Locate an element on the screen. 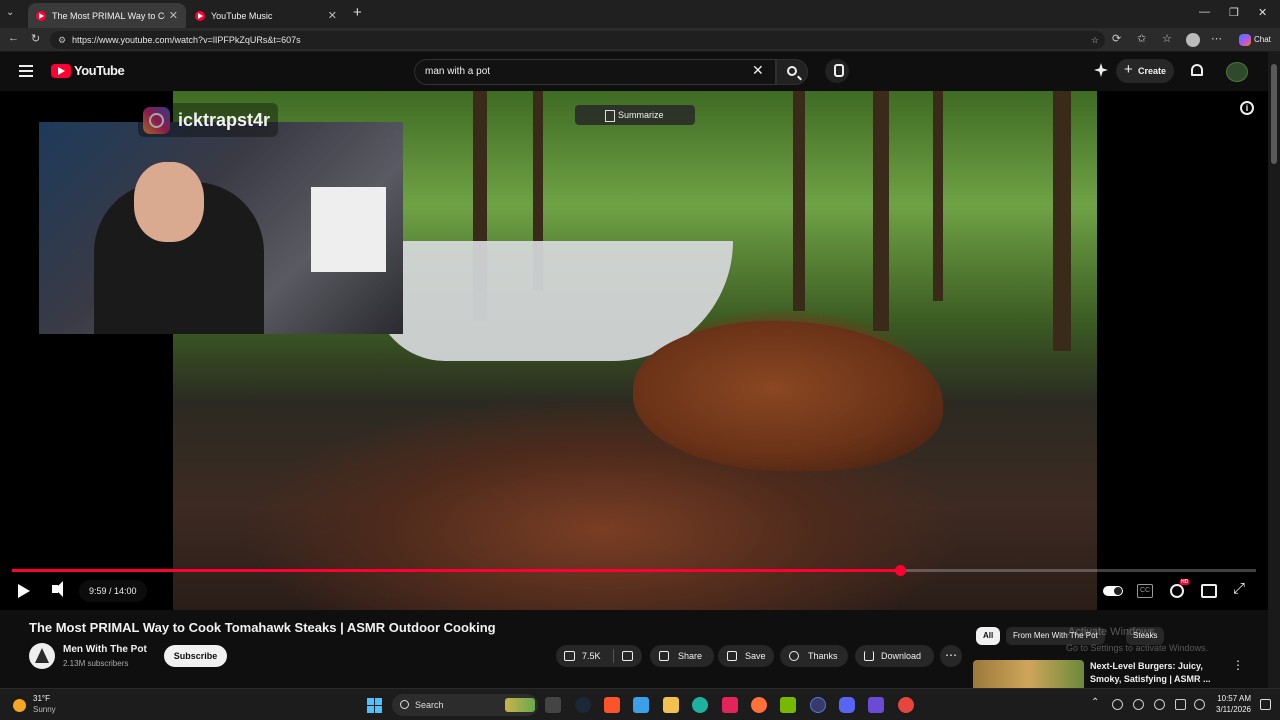 Image resolution: width=1280 pixels, height=720 pixels. tab-youtube-video: The Most PRIMAL Way to Cook To ✕ is located at coordinates (107, 15).